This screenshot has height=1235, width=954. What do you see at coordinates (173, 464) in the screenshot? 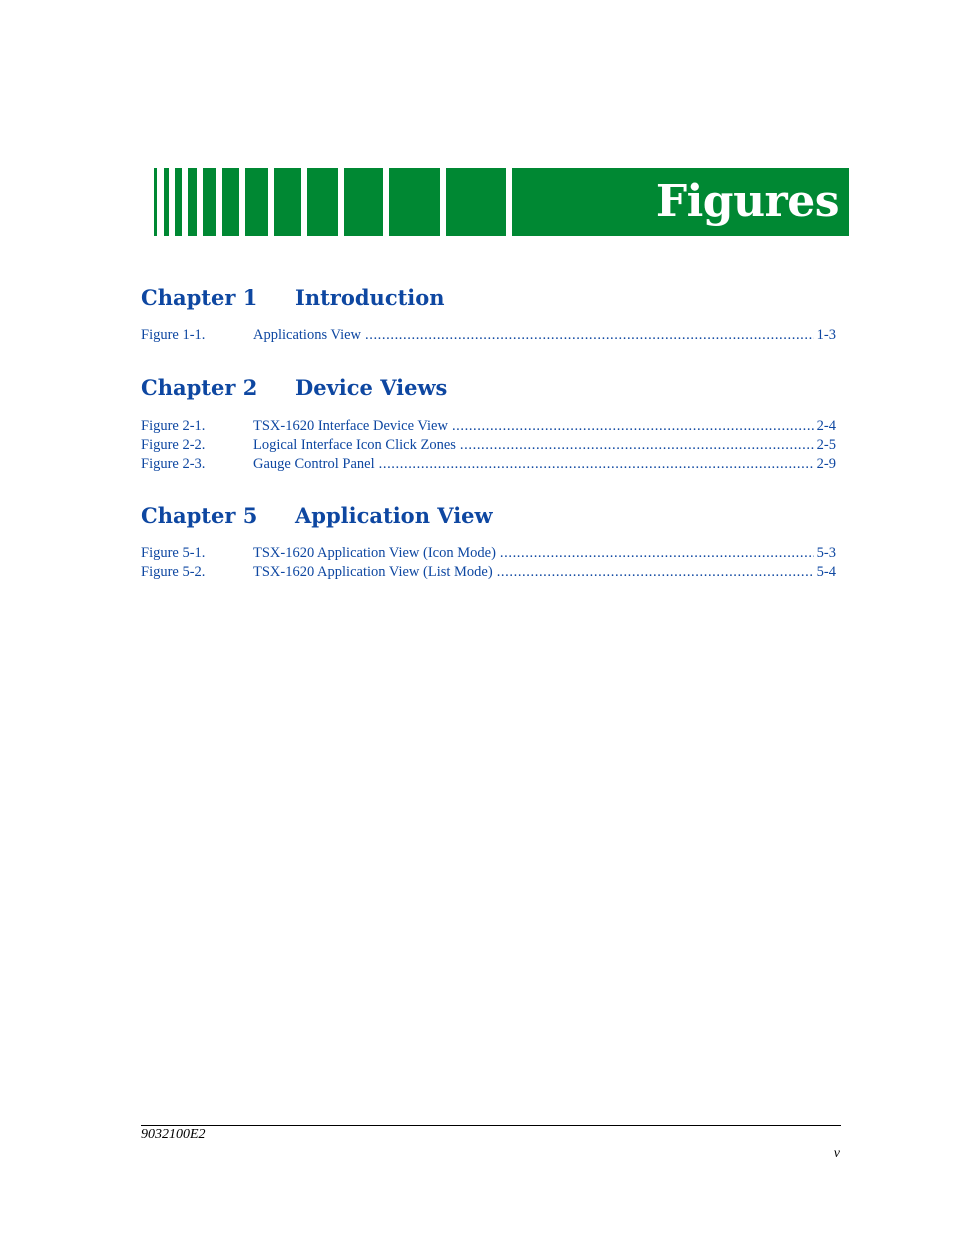
I see `figure-label: Figure 2-3.` at bounding box center [173, 464].